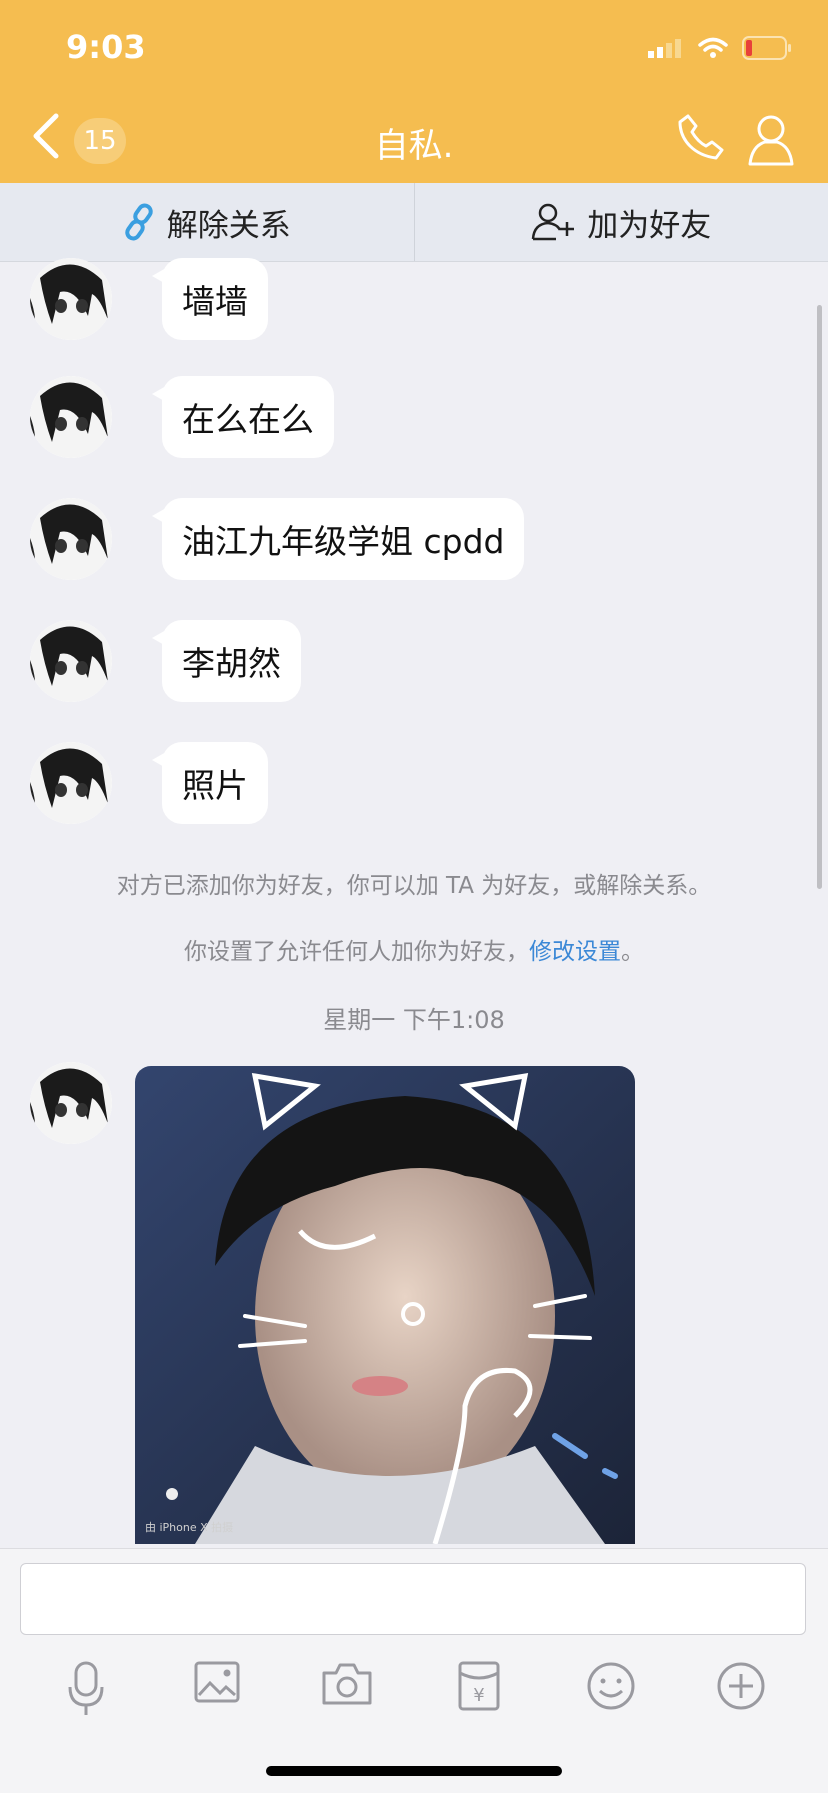  I want to click on emoji-icon, so click(611, 1686).